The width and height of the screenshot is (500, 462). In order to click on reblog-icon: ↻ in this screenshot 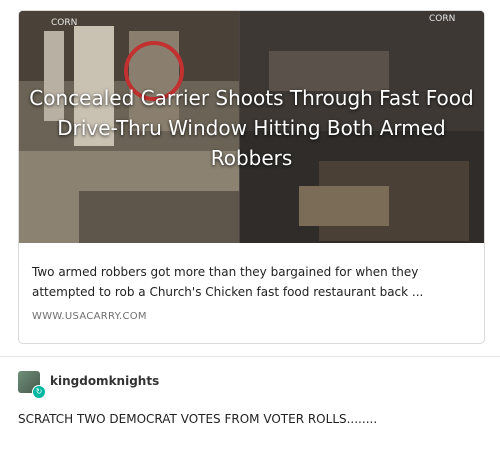, I will do `click(39, 392)`.